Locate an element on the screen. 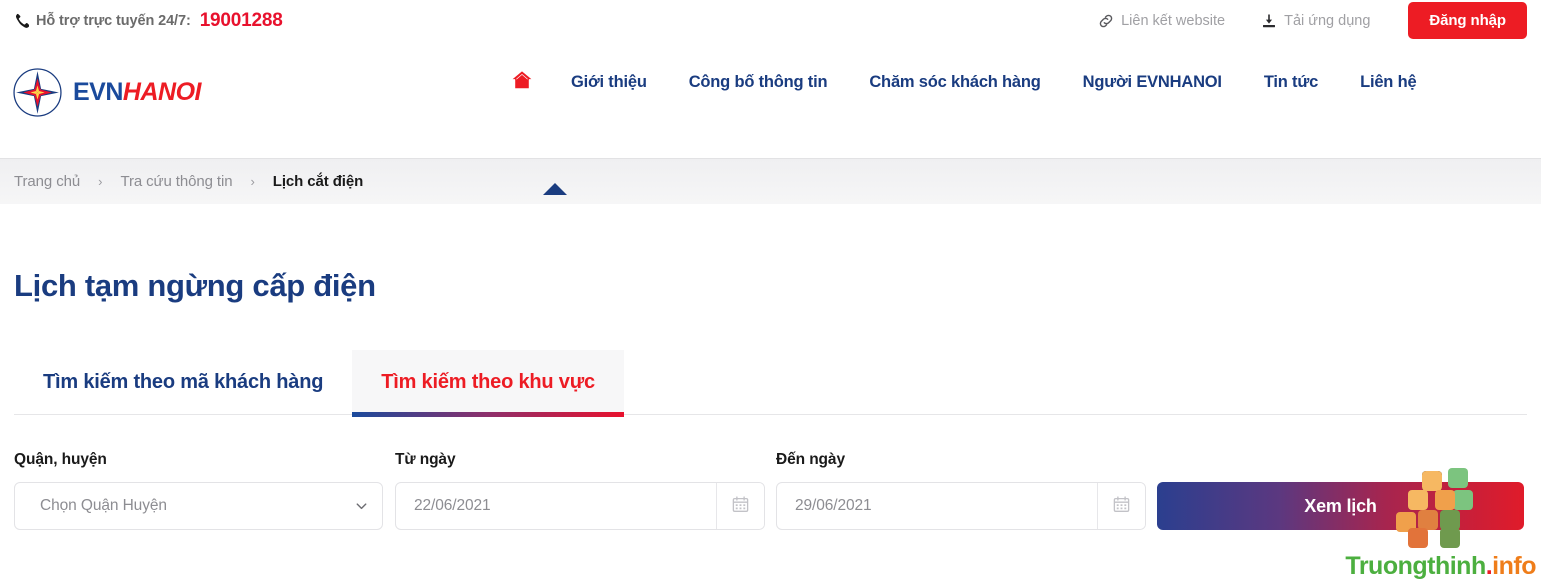 Image resolution: width=1541 pixels, height=583 pixels. nav-item-tin-tuc: Tin tức is located at coordinates (1291, 82).